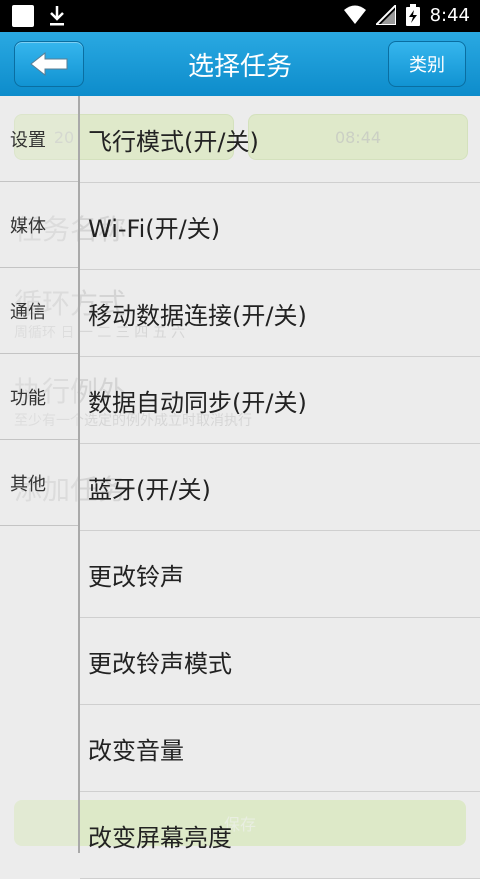  Describe the element at coordinates (412, 15) in the screenshot. I see `battery-charging-icon` at that location.